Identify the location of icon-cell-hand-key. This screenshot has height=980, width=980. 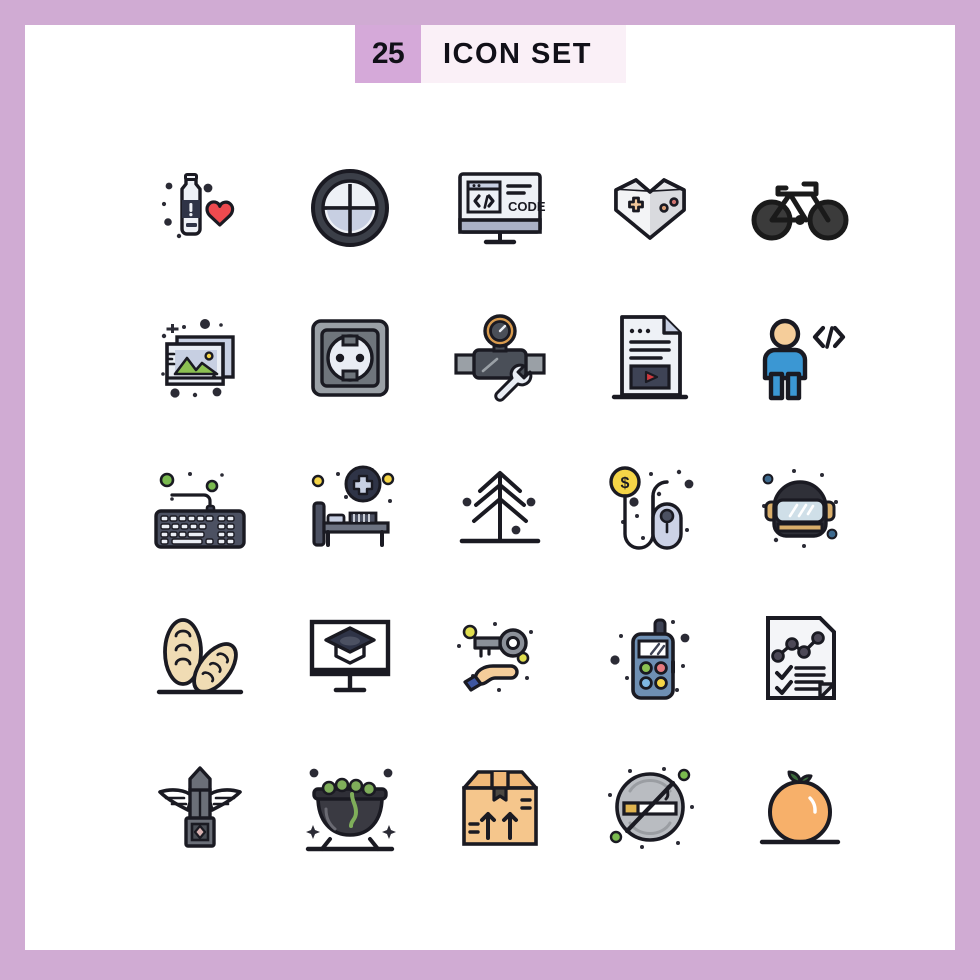
(500, 658).